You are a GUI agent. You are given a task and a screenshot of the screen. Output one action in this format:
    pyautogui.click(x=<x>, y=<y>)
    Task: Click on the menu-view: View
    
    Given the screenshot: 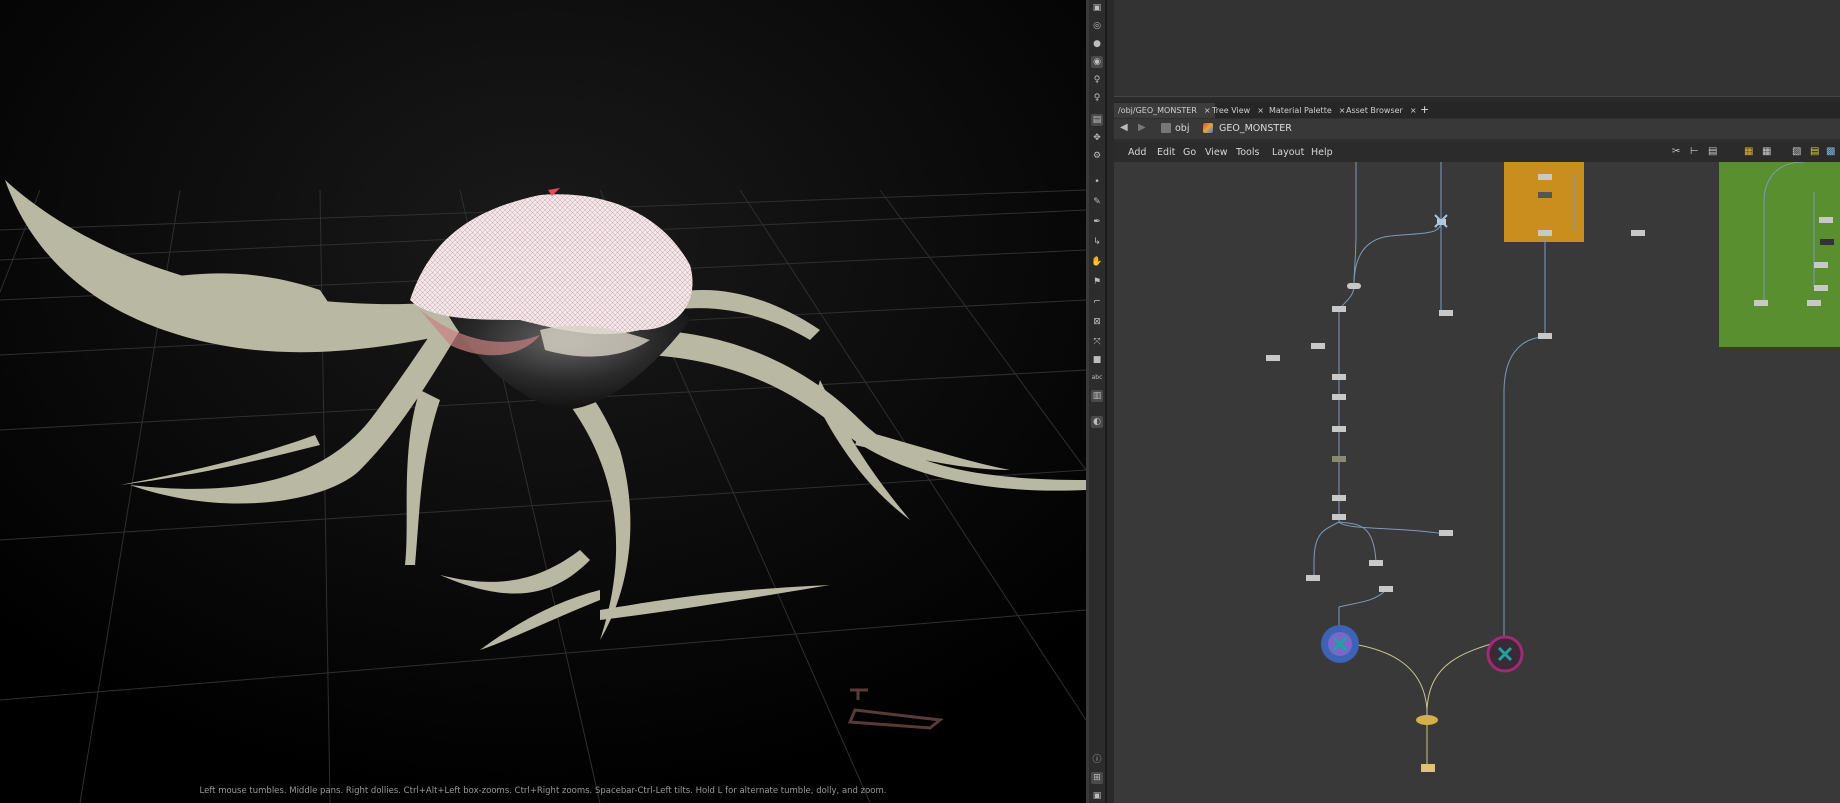 What is the action you would take?
    pyautogui.click(x=1216, y=152)
    